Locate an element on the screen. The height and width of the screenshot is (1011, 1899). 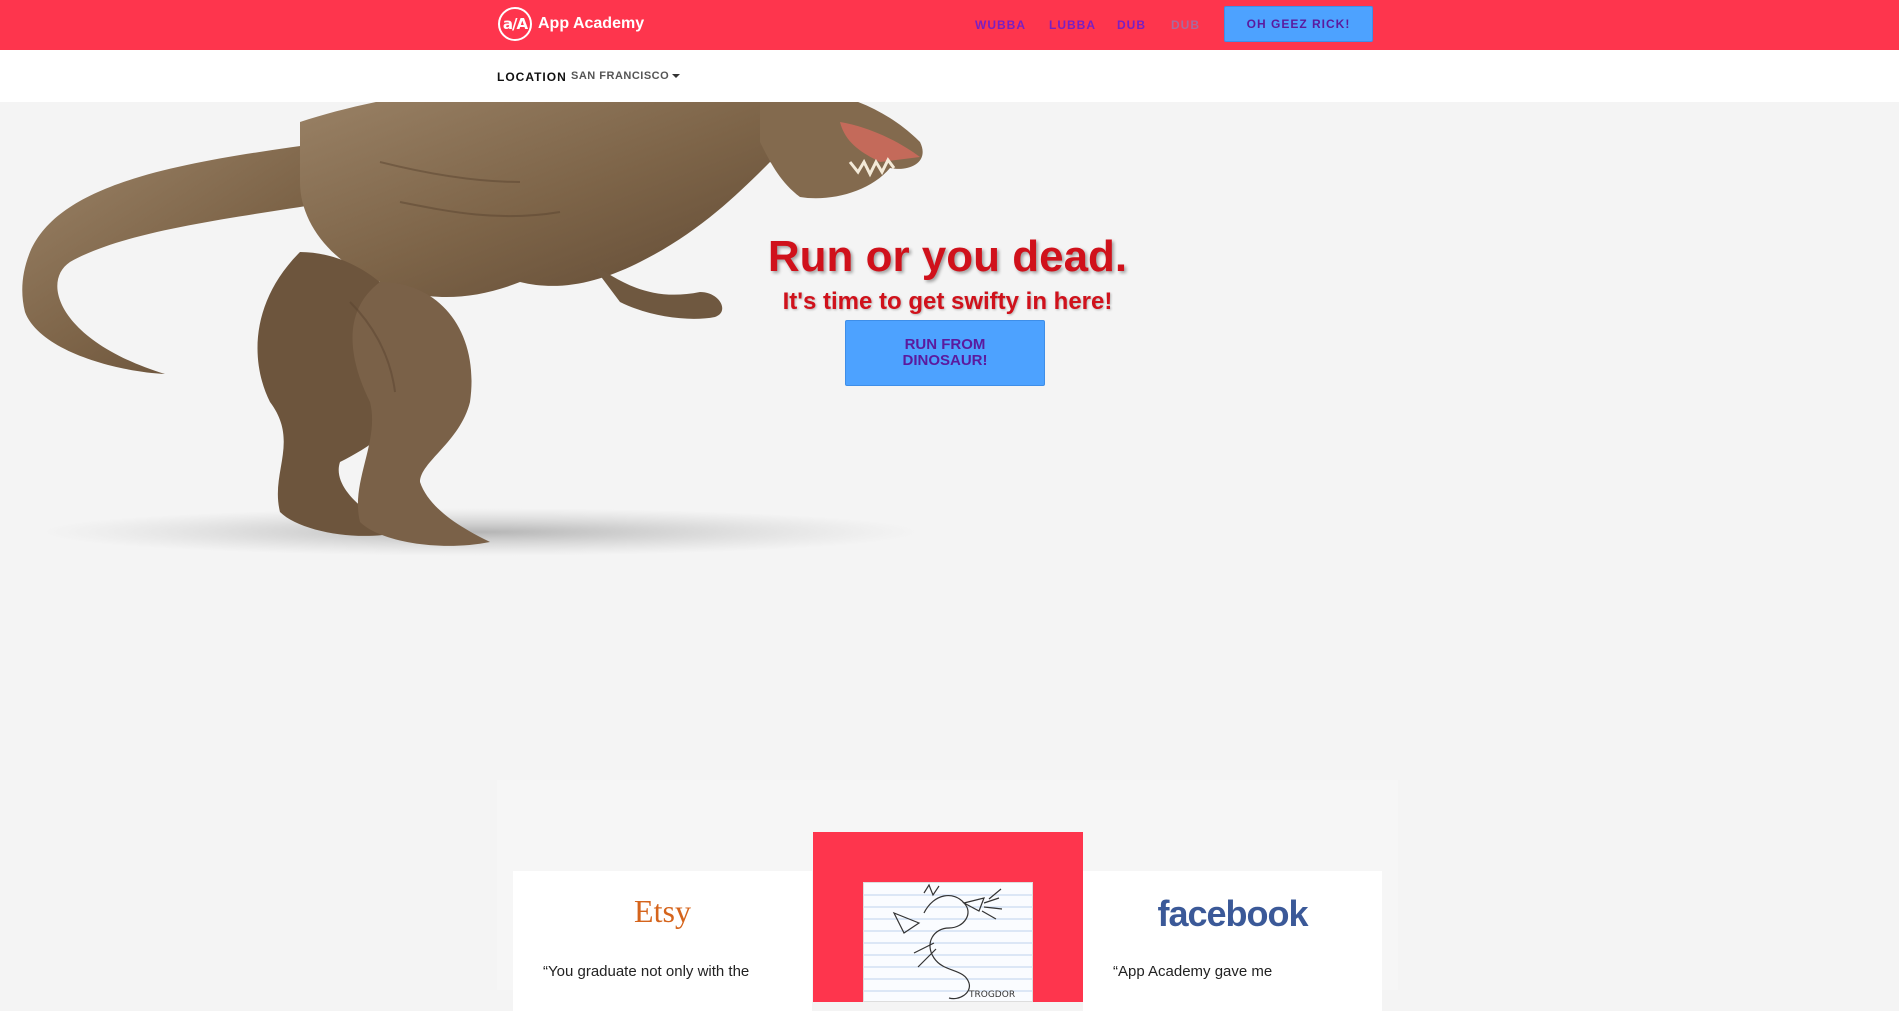
location-dropdown: SAN FRANCISCO is located at coordinates (626, 76).